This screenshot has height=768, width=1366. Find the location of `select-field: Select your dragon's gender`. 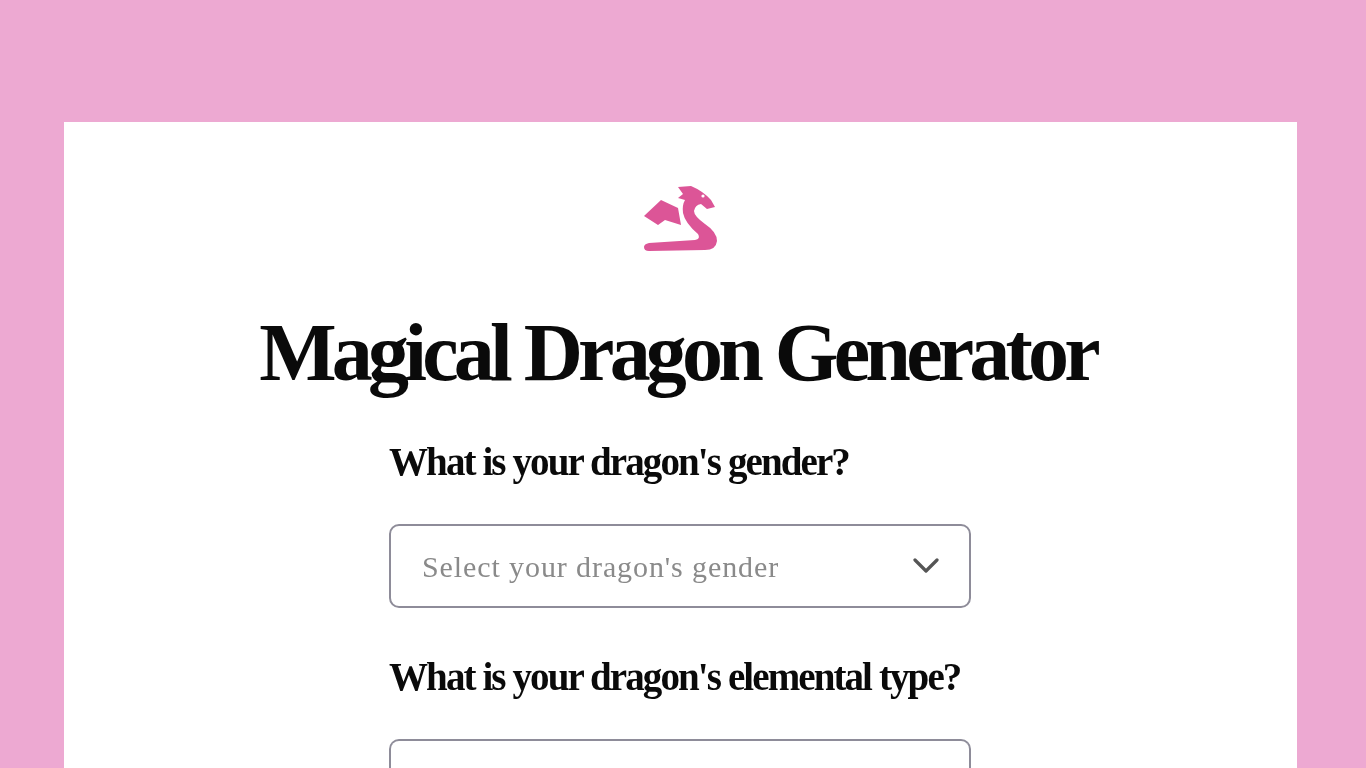

select-field: Select your dragon's gender is located at coordinates (680, 566).